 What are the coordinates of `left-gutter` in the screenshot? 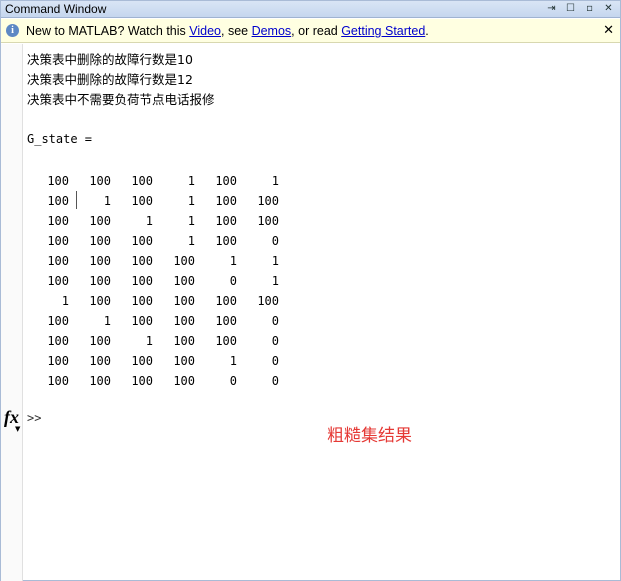 It's located at (12, 312).